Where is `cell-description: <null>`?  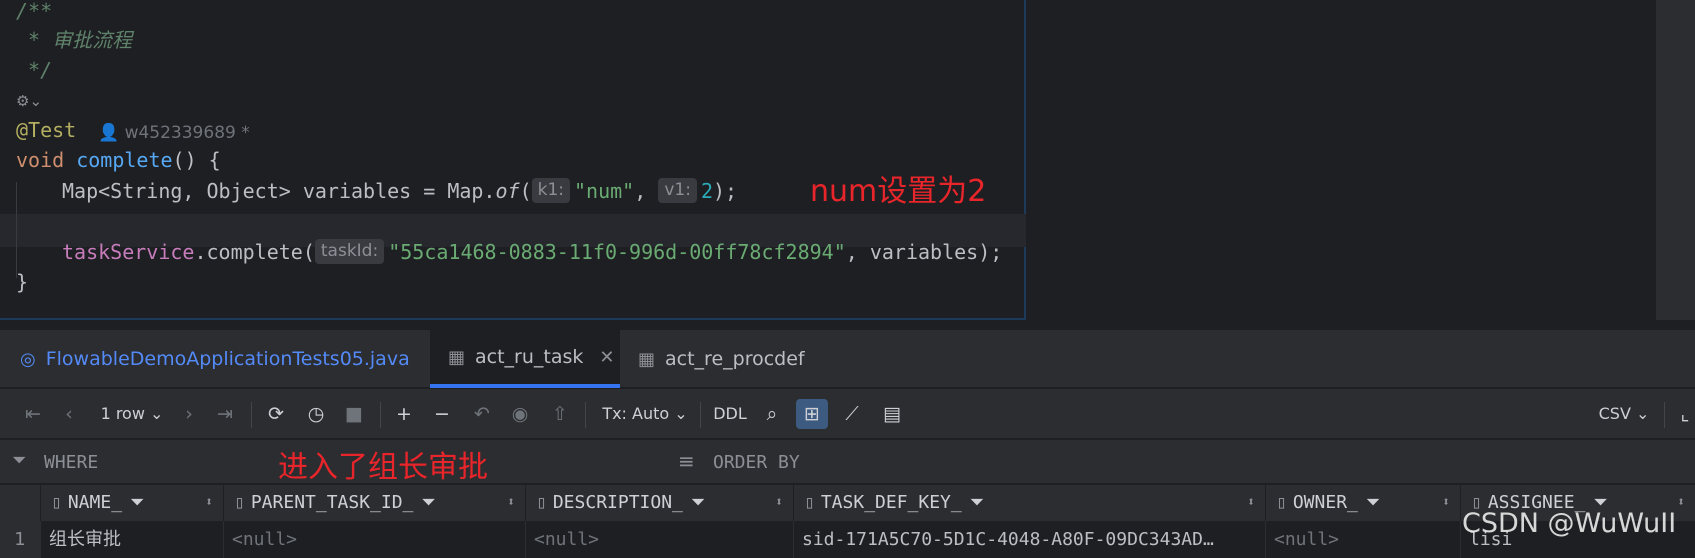 cell-description: <null> is located at coordinates (659, 539).